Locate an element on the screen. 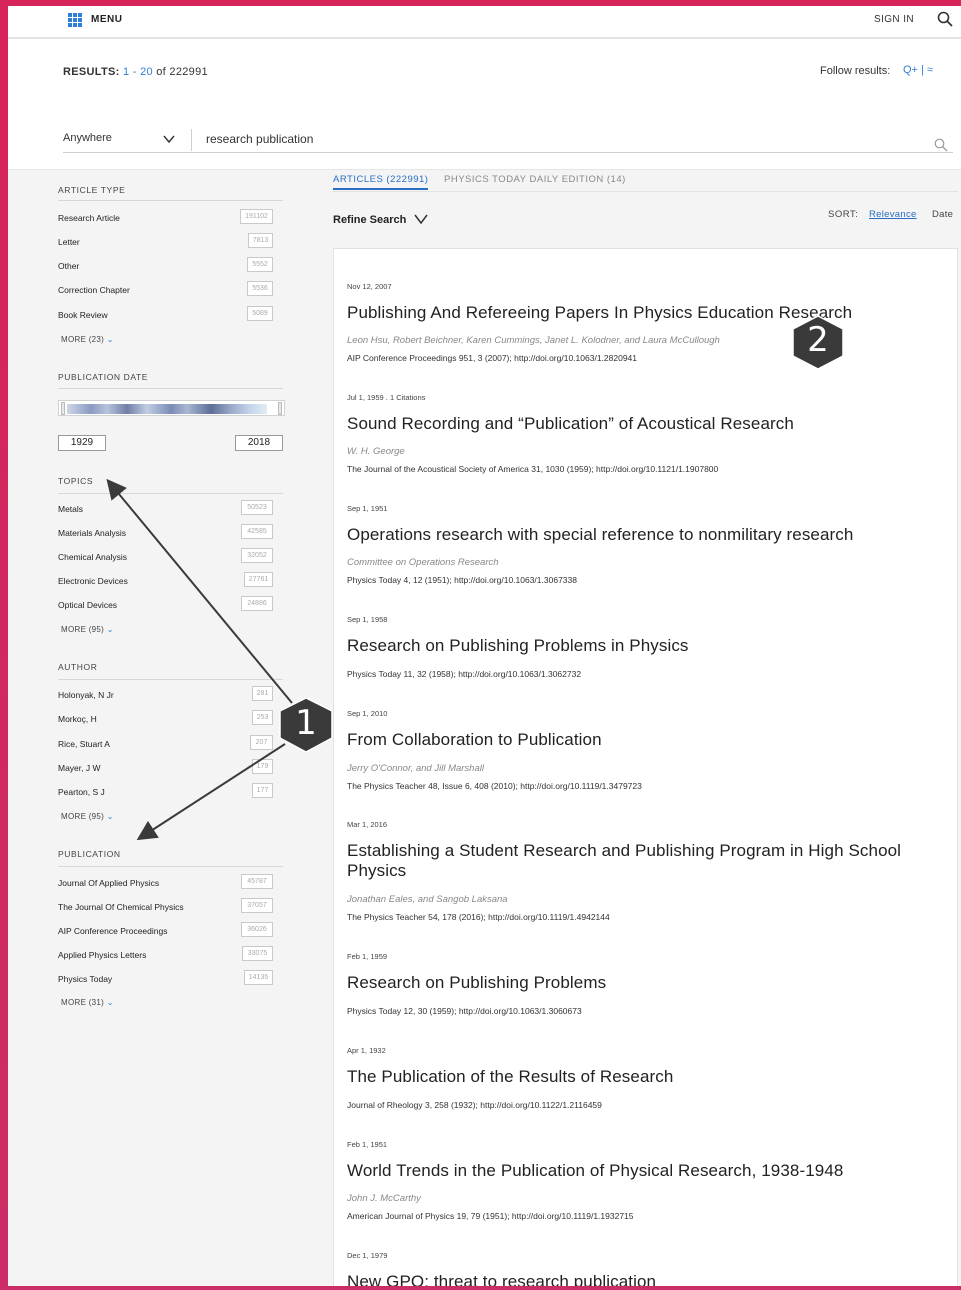  results-summary: RESULTS: 1 - 20 of 222991 is located at coordinates (135, 72).